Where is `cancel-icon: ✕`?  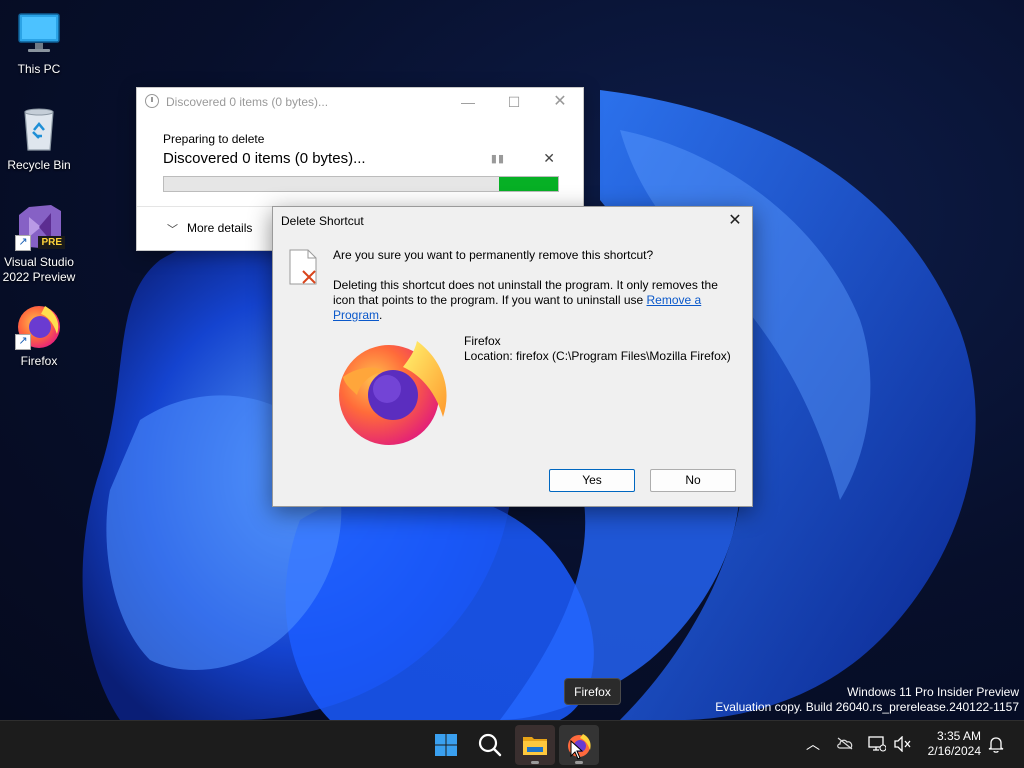
cancel-icon: ✕ is located at coordinates (549, 158).